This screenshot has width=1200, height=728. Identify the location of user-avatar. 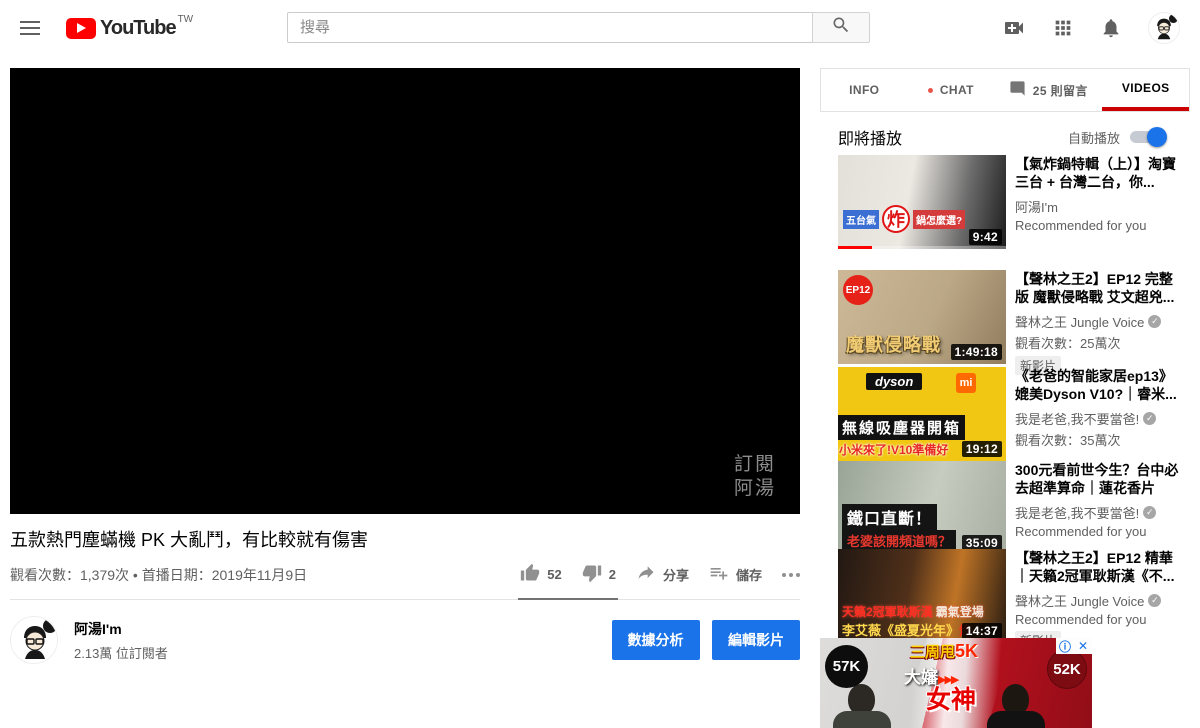
(1164, 28).